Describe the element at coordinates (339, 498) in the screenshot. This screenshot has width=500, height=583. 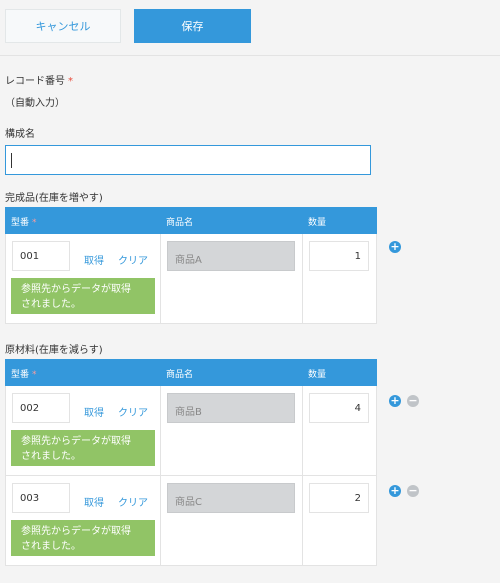
I see `quantity-input: 2` at that location.